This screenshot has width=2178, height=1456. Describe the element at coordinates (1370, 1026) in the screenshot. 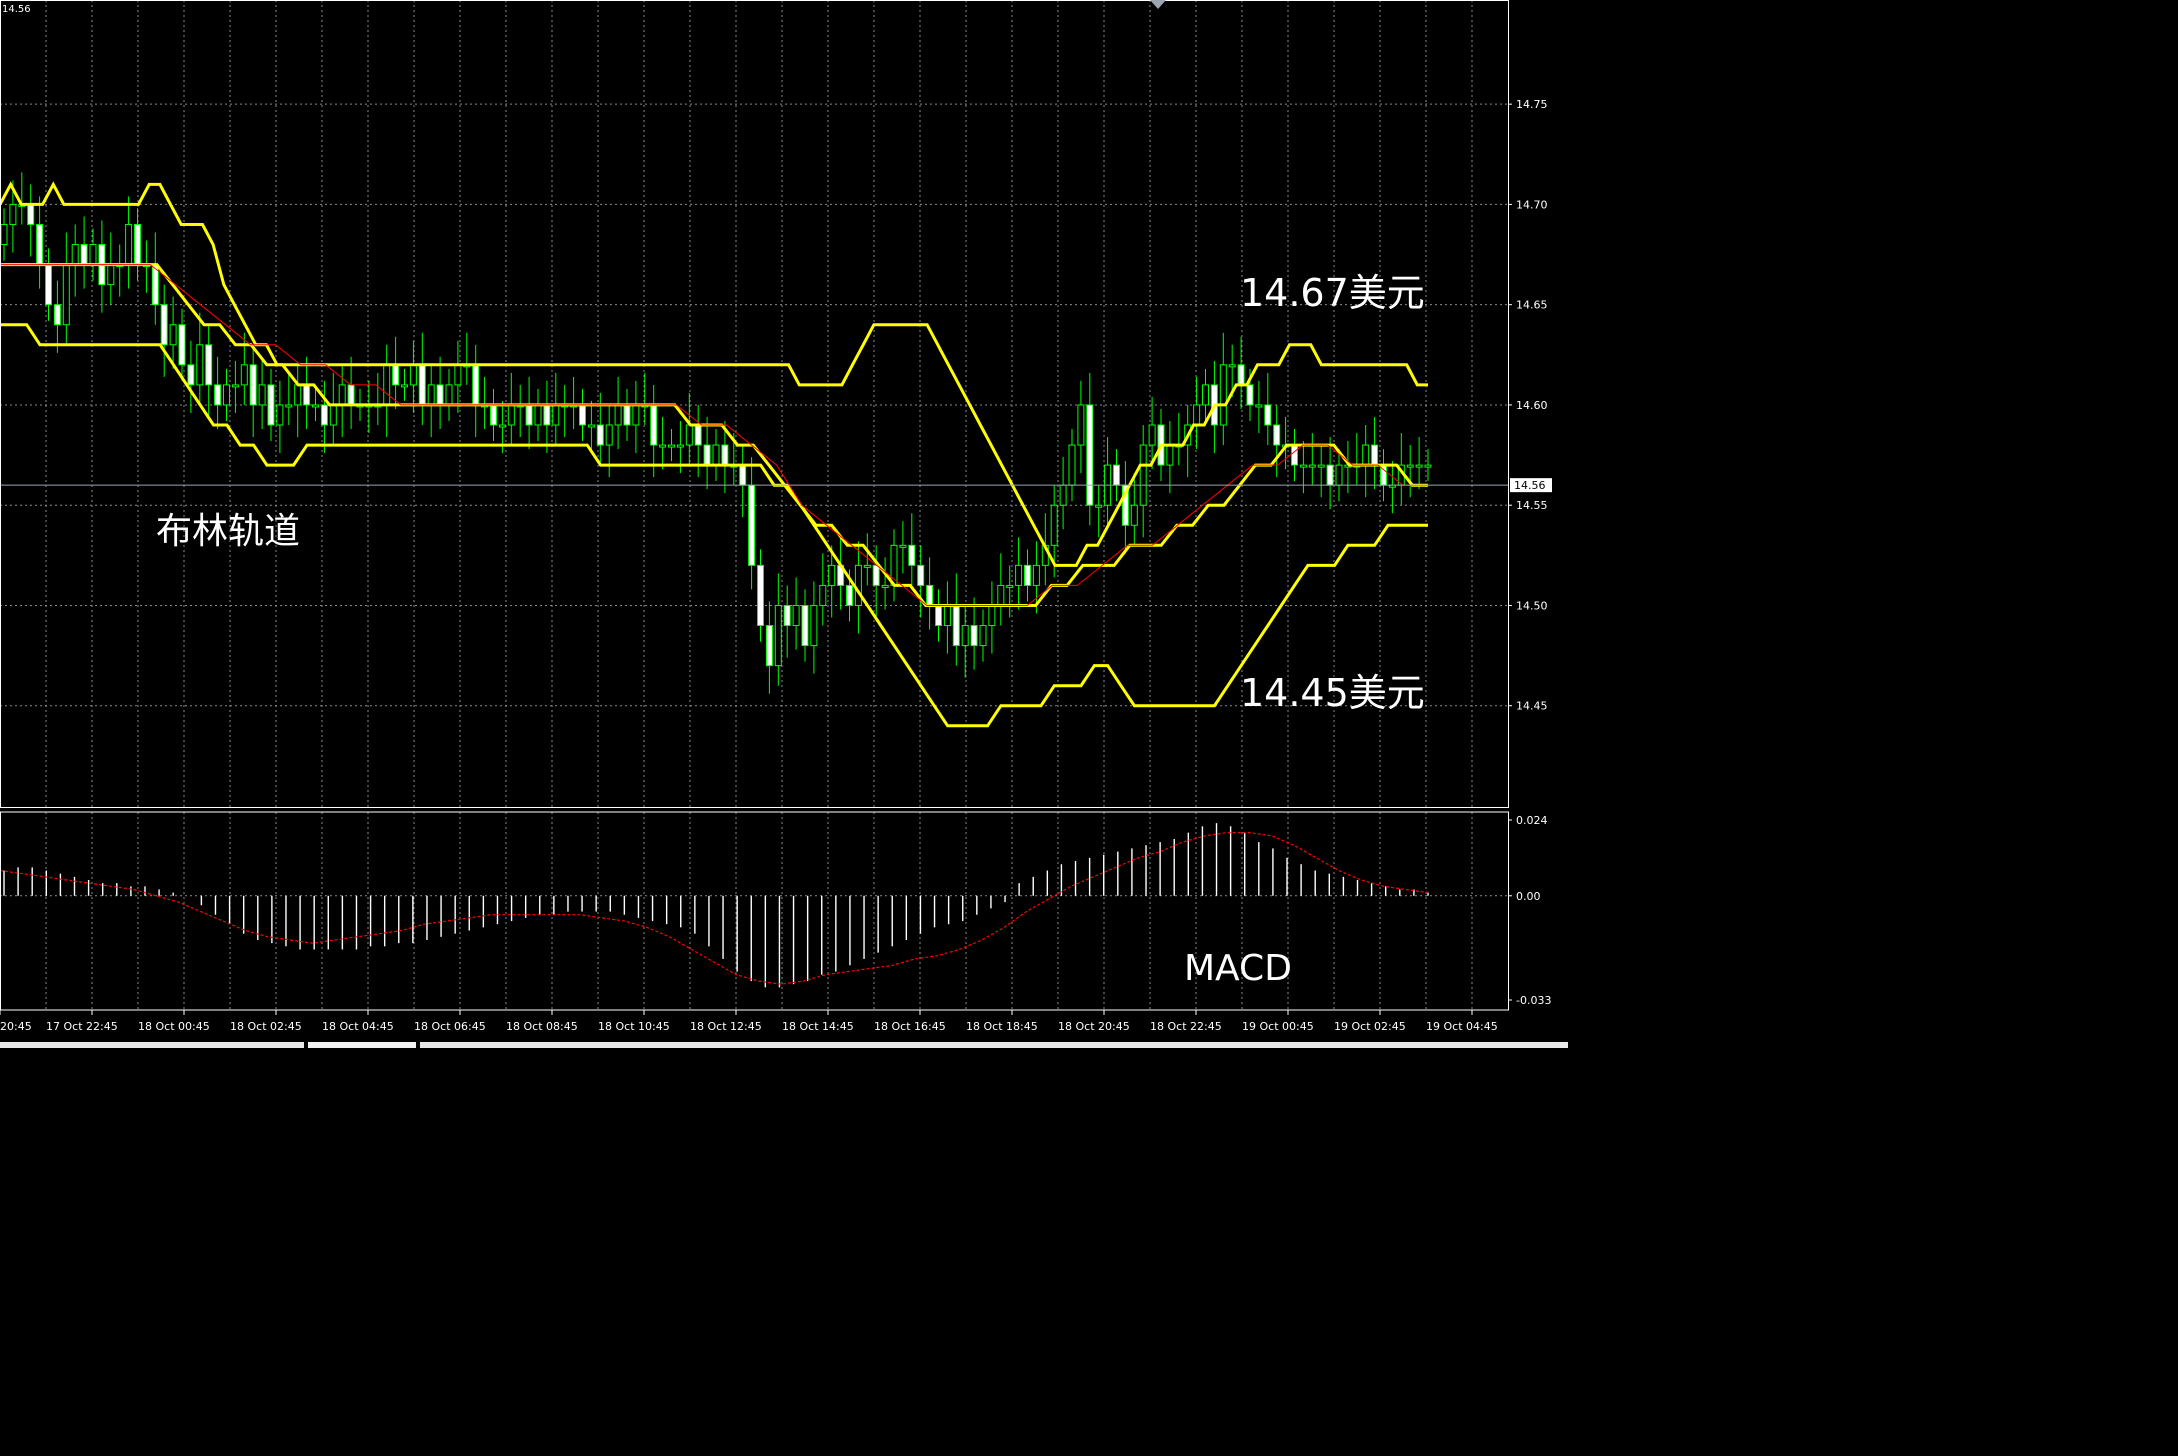

I see `time-tick-label: 19 Oct 02:45` at that location.